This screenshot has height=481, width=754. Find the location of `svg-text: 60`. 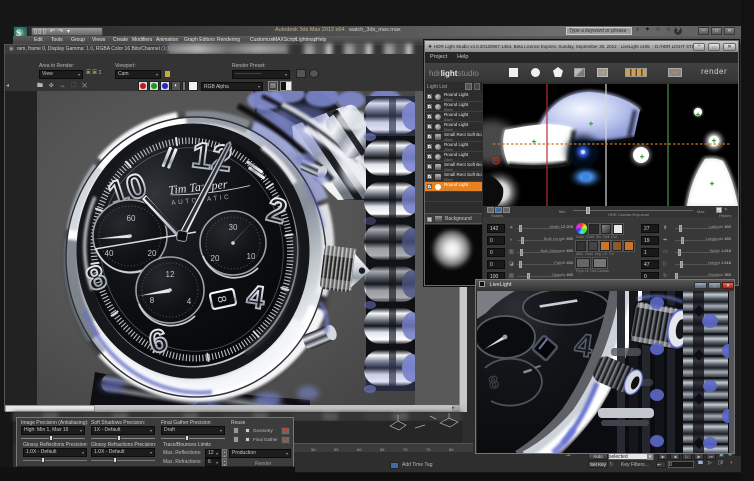

svg-text: 60 is located at coordinates (131, 218).